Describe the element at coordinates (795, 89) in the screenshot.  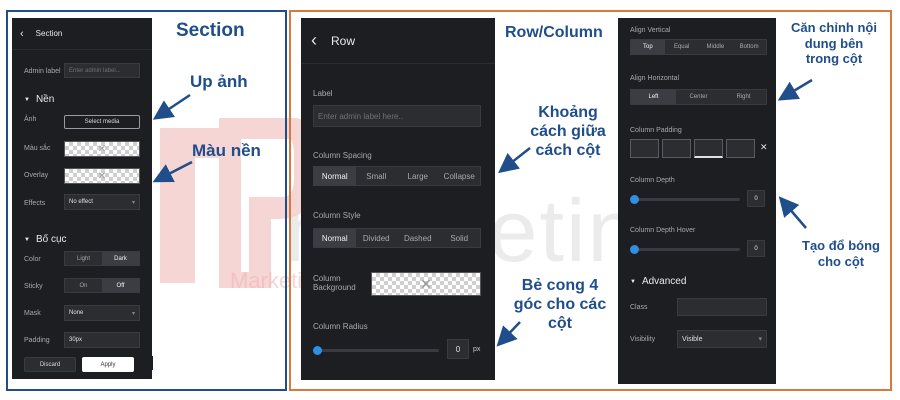
I see `align-arrow` at that location.